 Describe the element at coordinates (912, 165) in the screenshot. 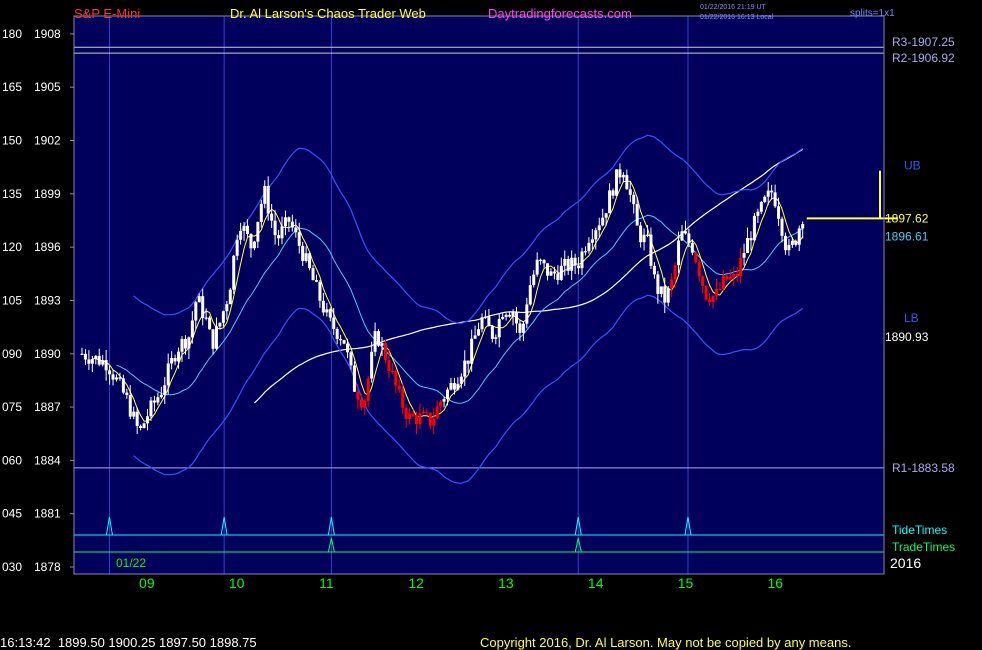

I see `band-label: UB` at that location.